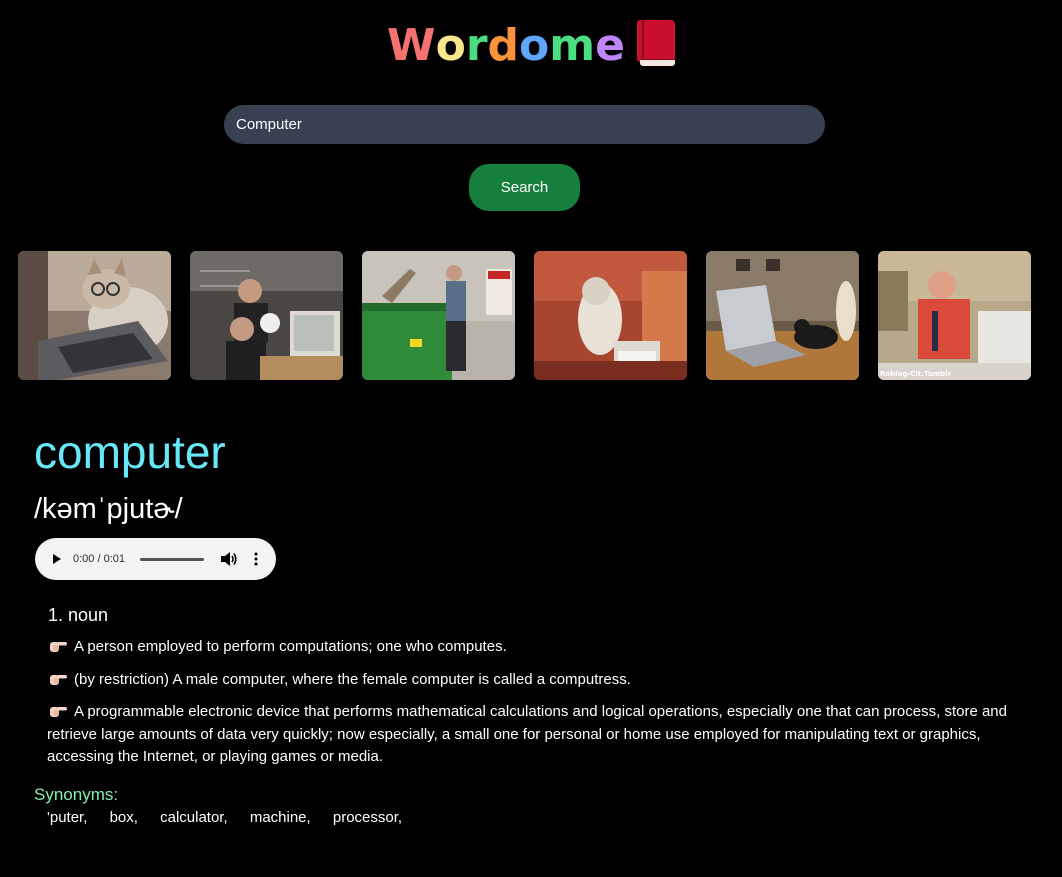 This screenshot has width=1062, height=877. I want to click on logo-letter: e, so click(610, 45).